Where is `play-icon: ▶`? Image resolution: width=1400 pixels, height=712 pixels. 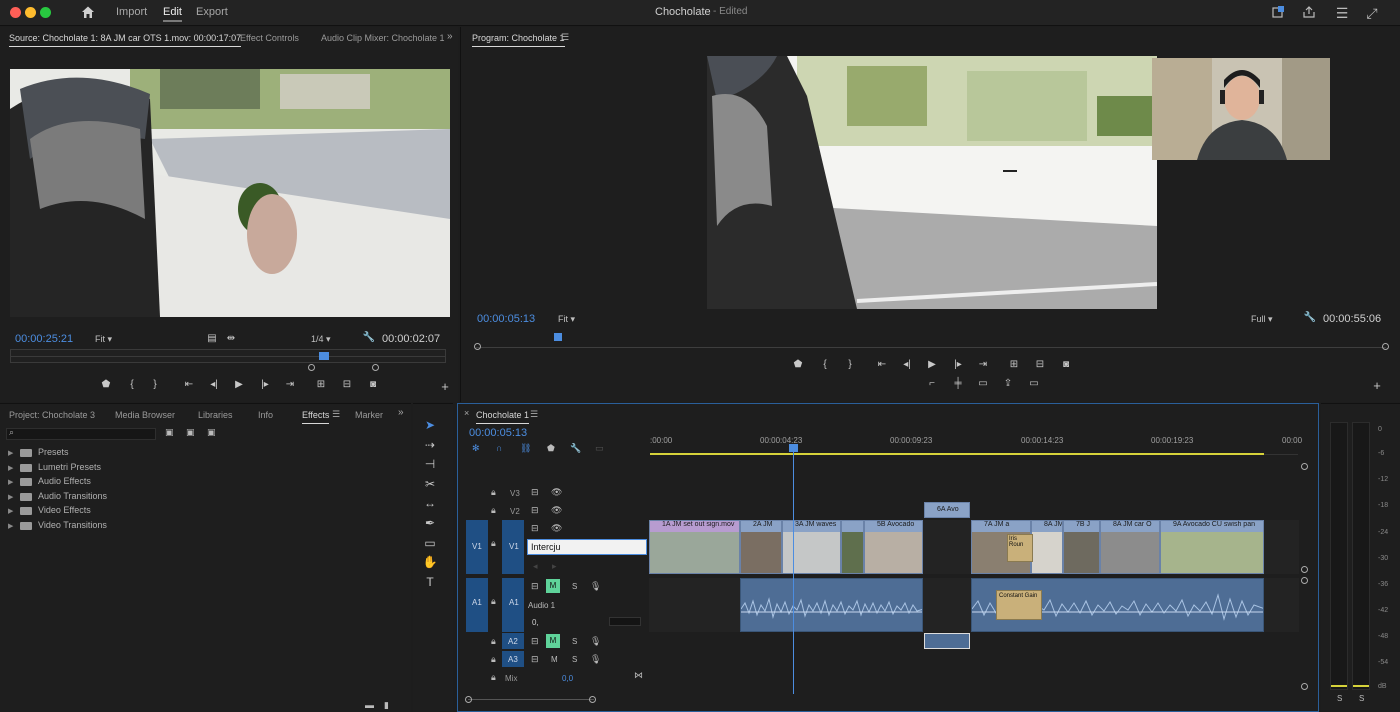
play-icon: ▶ is located at coordinates (239, 384).